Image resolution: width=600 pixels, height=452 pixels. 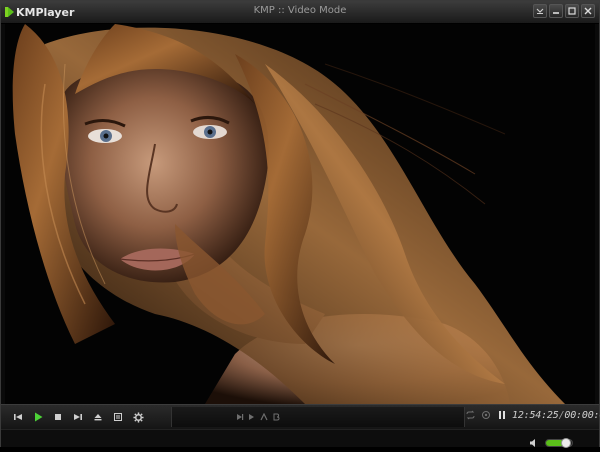 I want to click on frame-forward-button, so click(x=252, y=417).